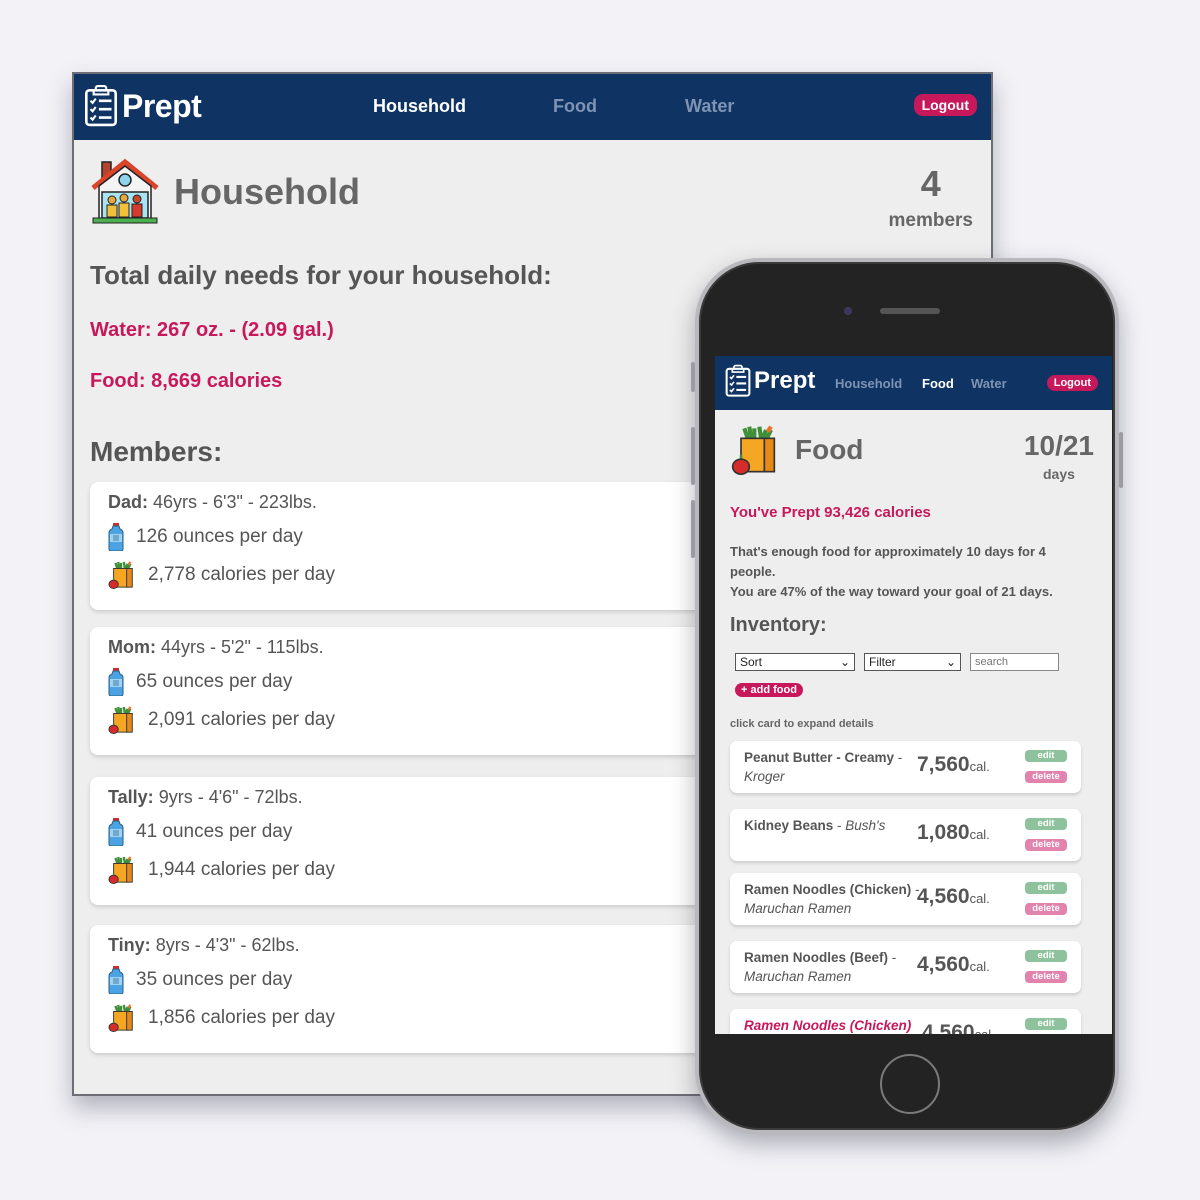  I want to click on member-water: 35 ounces per day, so click(214, 979).